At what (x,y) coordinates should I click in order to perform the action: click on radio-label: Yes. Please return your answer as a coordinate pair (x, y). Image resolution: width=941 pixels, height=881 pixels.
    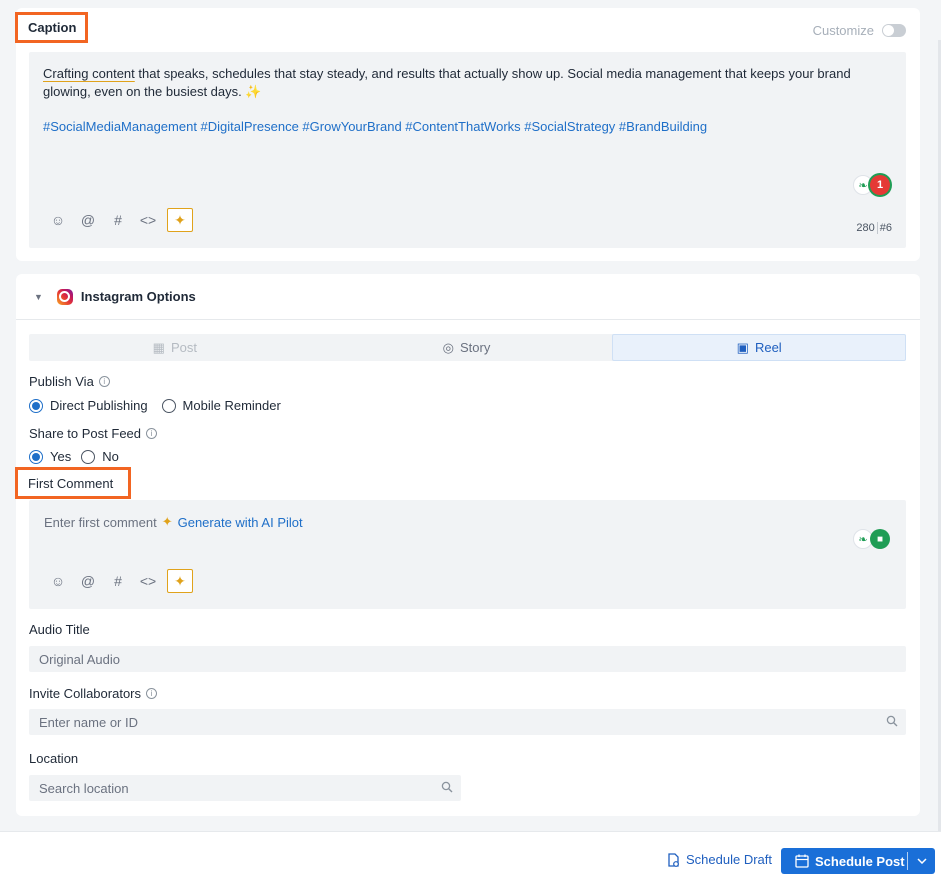
    Looking at the image, I should click on (61, 456).